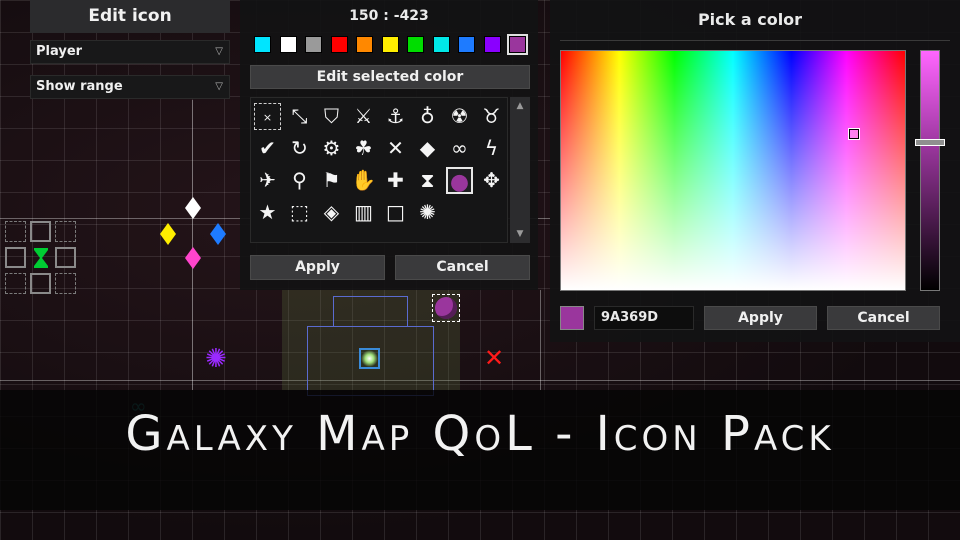 This screenshot has width=960, height=540. Describe the element at coordinates (379, 170) in the screenshot. I see `icon-grid: × ⤡ ⛉ ⚔ ⚓ ♁ ☢ ♉ ✔ ↻ ⚙ ☘ ✕ ◆ ∞ ϟ ✈ ⚲ ⚑ ✋ ✚ ⧗ ● ✥ ★ ⬚ ◈ ▥ □ ✺` at that location.